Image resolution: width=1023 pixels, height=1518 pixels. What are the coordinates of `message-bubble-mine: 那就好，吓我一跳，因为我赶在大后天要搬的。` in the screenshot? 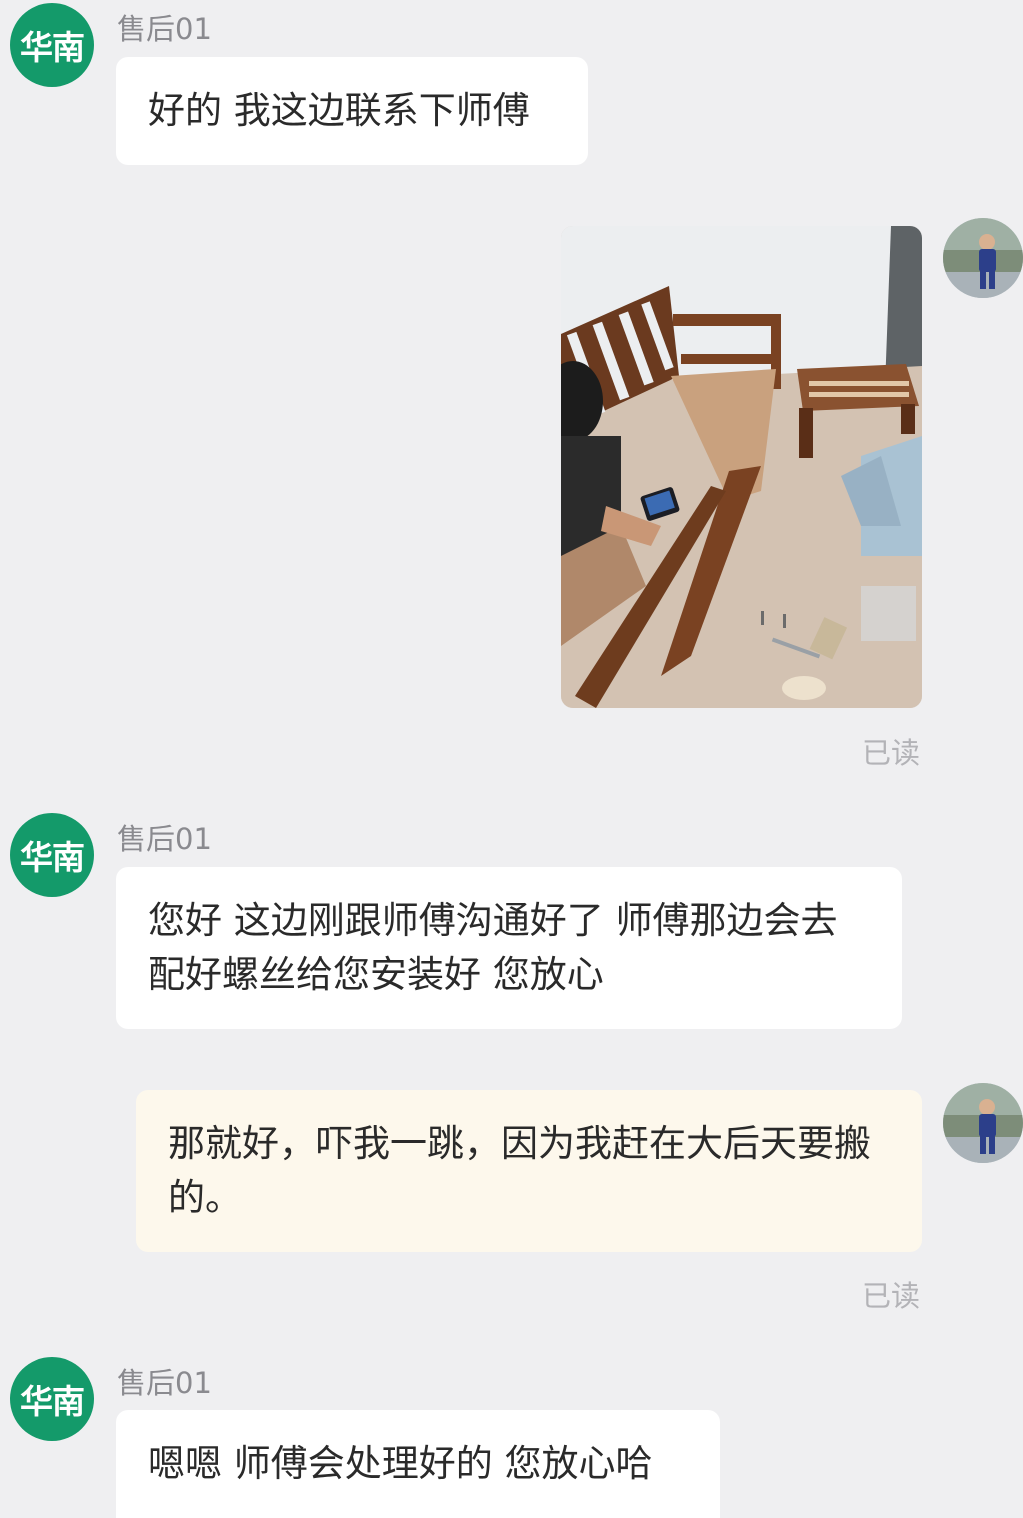 It's located at (529, 1171).